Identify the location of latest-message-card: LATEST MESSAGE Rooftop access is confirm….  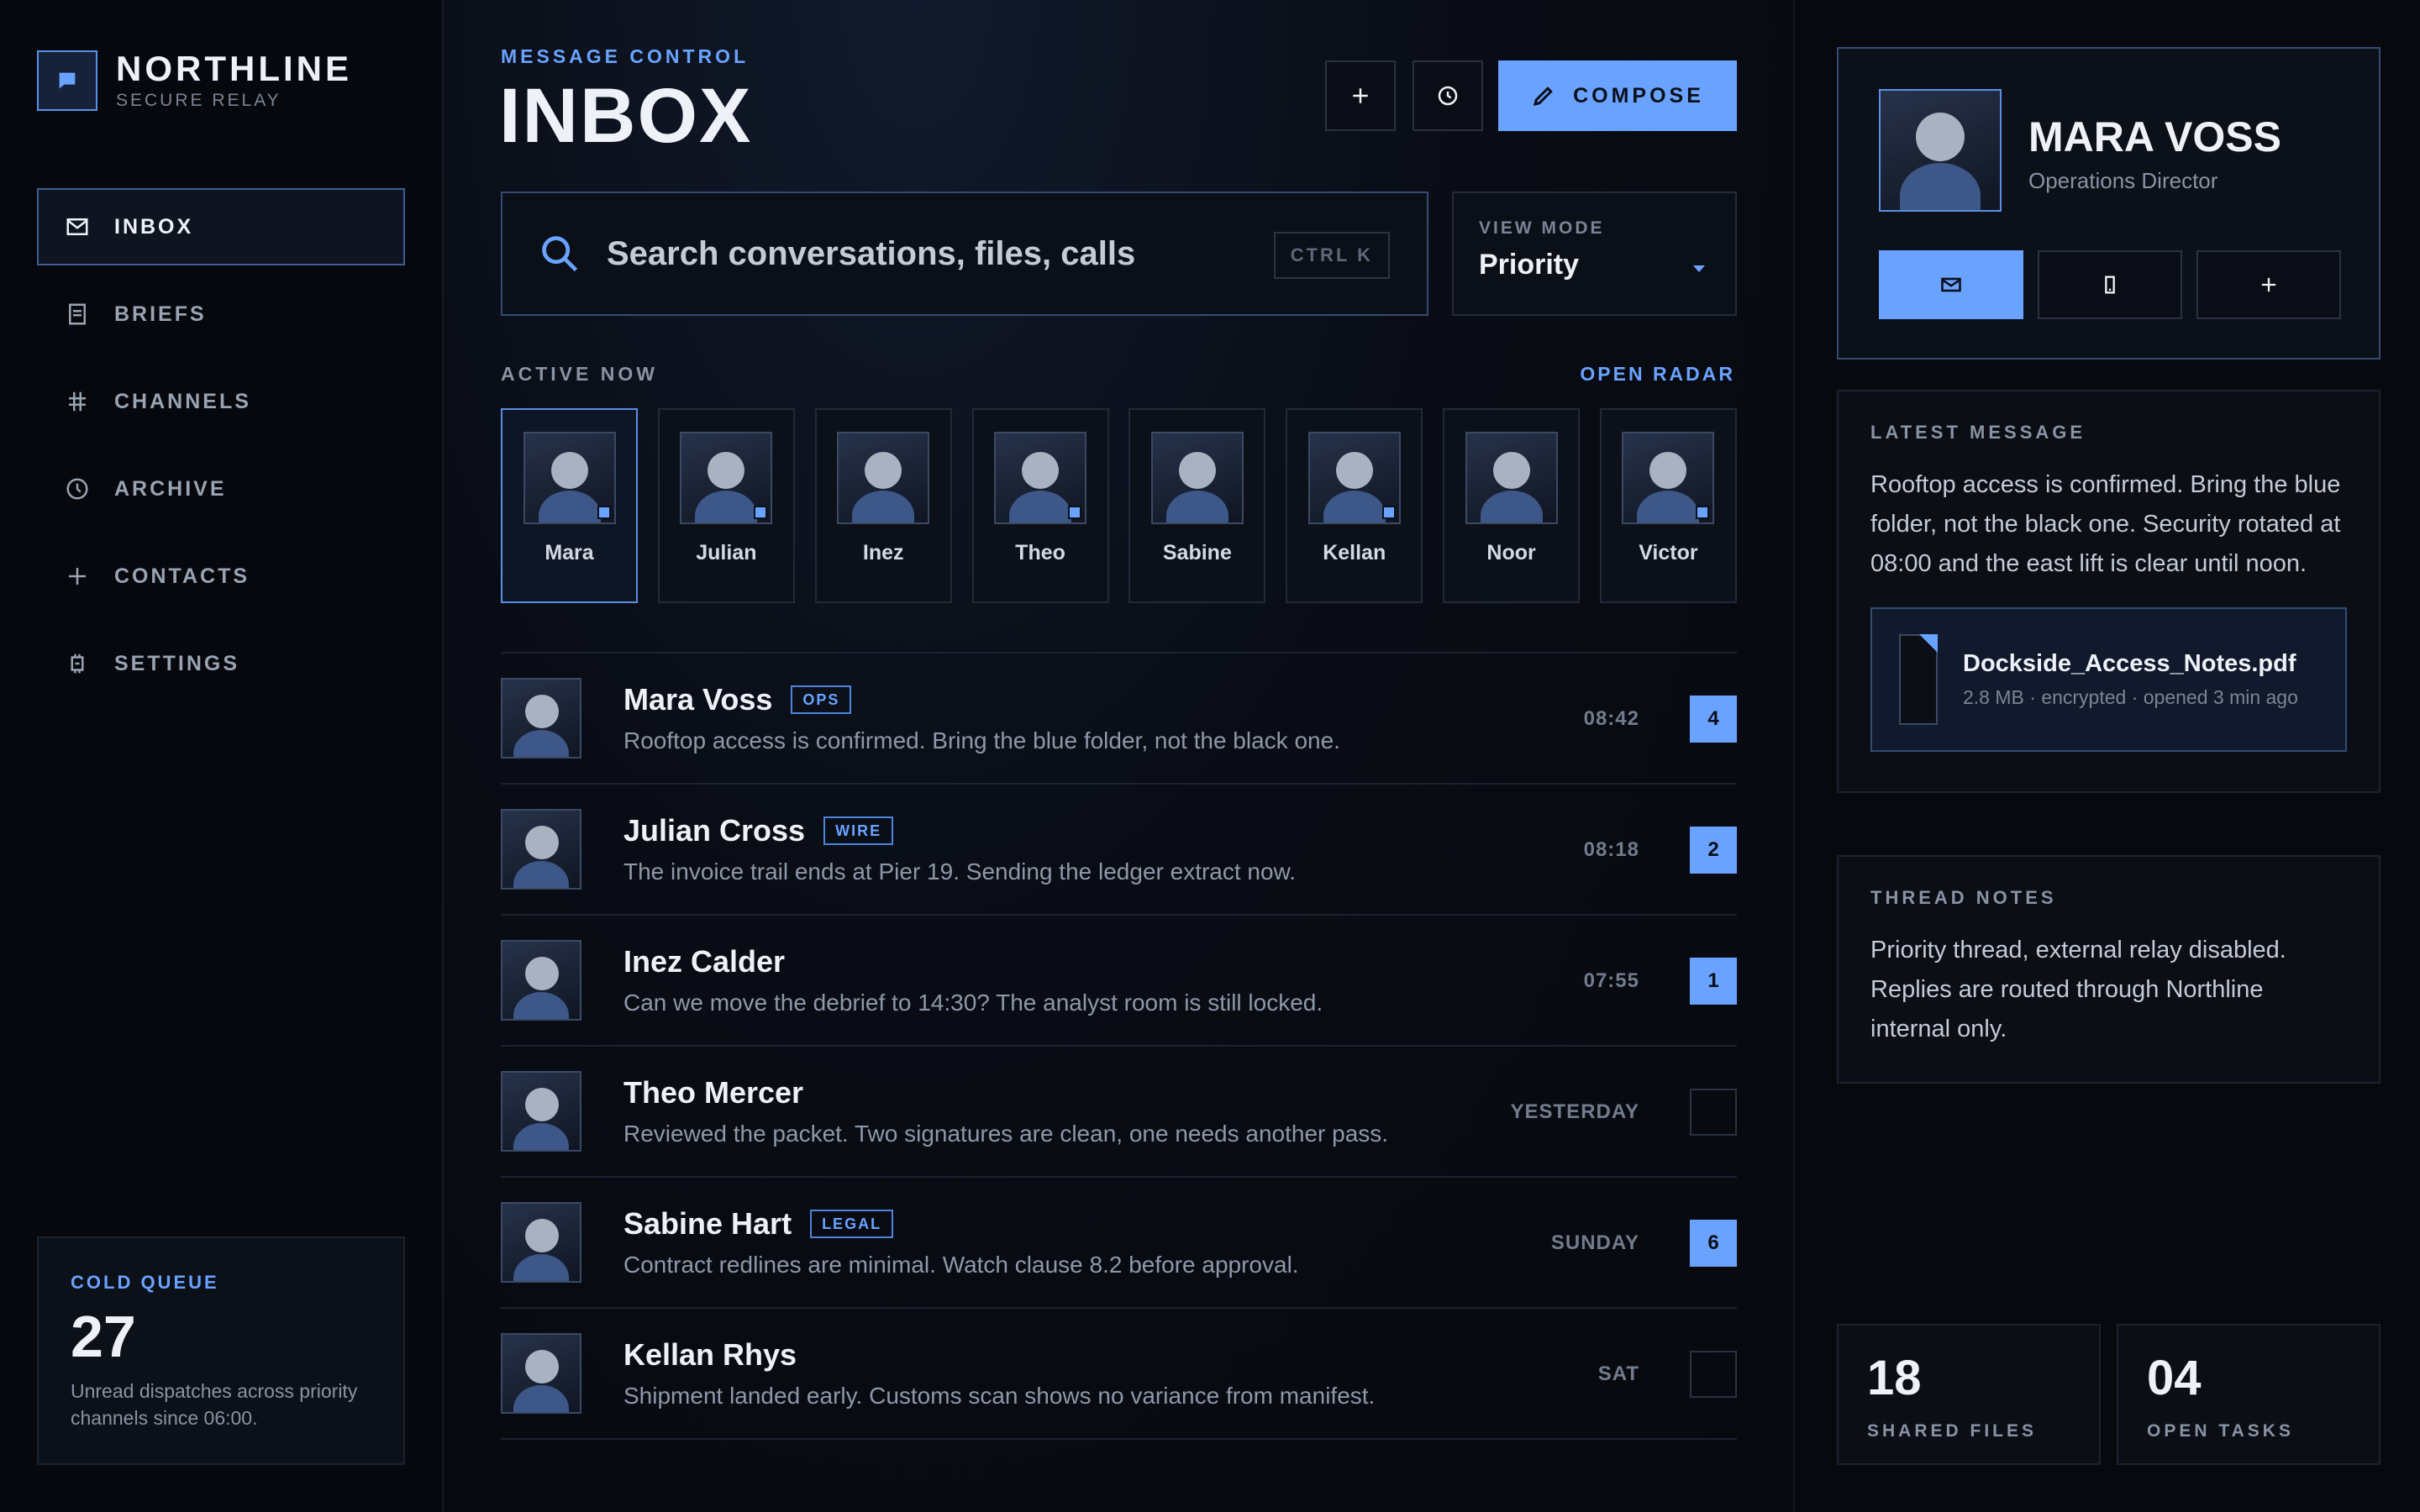
(2109, 591).